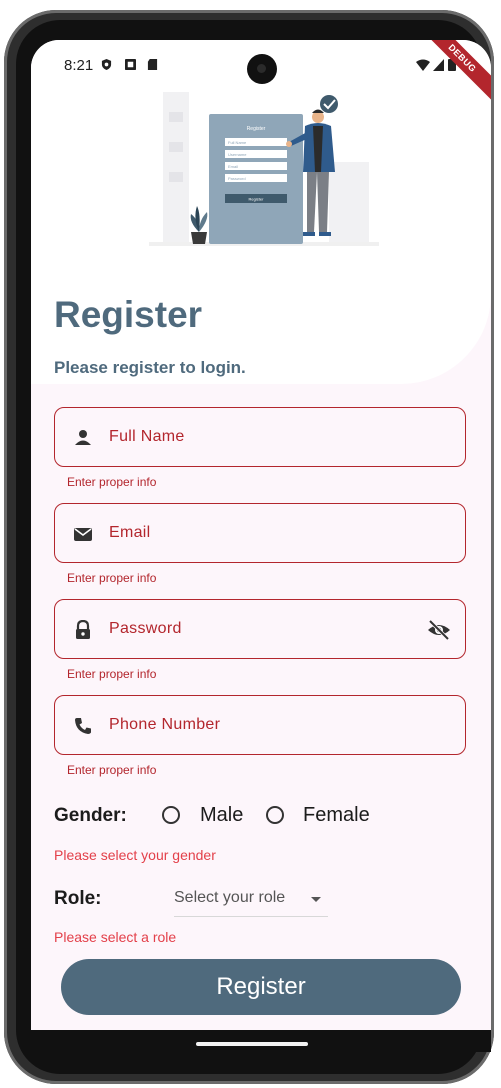 The image size is (501, 1088). I want to click on phone-number-field: Phone Number, so click(260, 725).